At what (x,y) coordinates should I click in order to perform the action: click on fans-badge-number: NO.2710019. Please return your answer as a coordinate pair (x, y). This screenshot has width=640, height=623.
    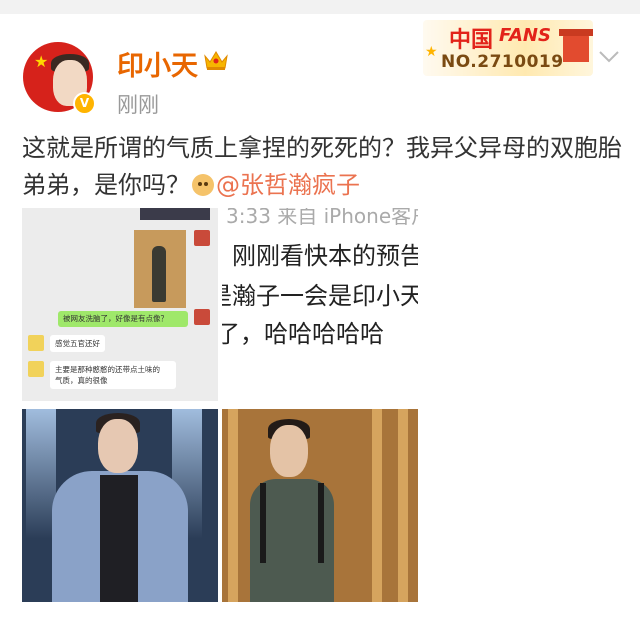
    Looking at the image, I should click on (502, 62).